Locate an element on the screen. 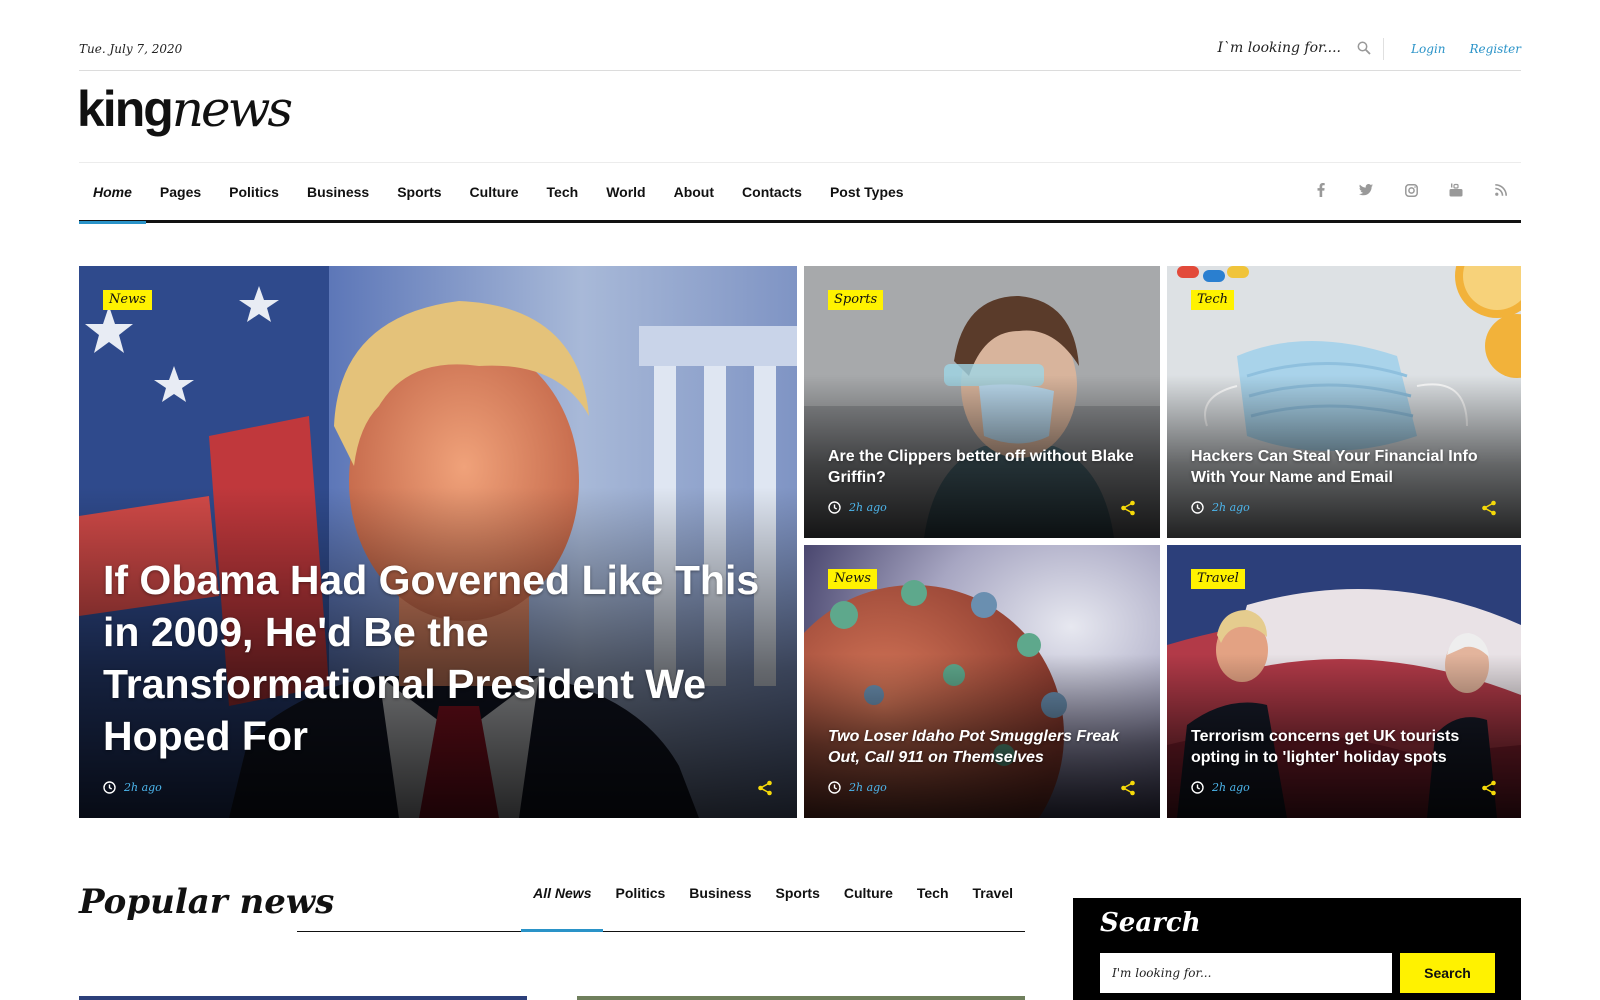 The image size is (1600, 1000). instagram-icon is located at coordinates (1411, 190).